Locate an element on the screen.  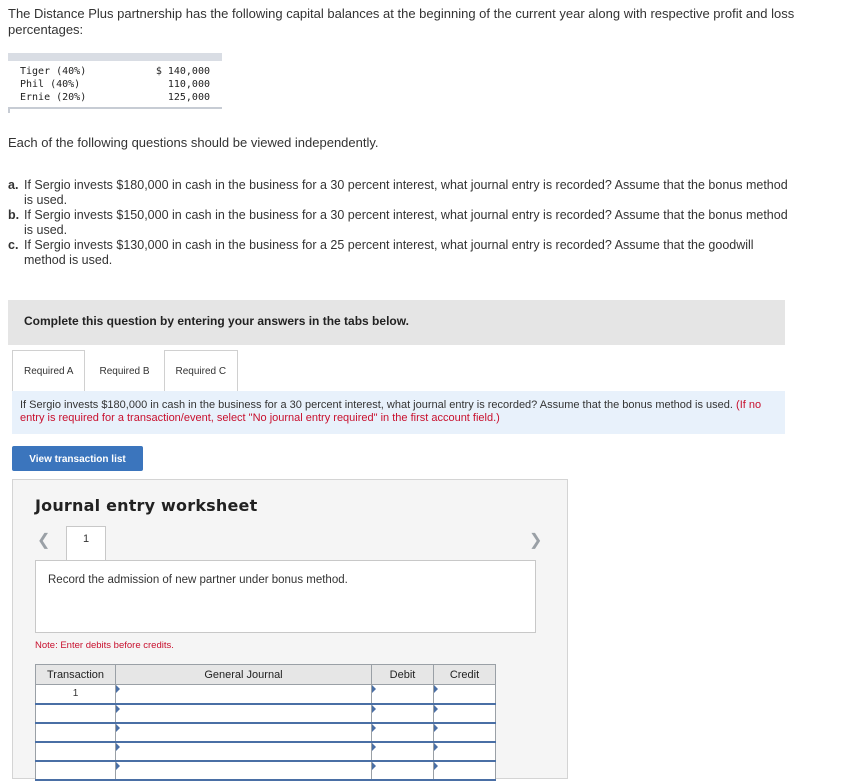
partner-capital: 110,000 is located at coordinates (188, 84).